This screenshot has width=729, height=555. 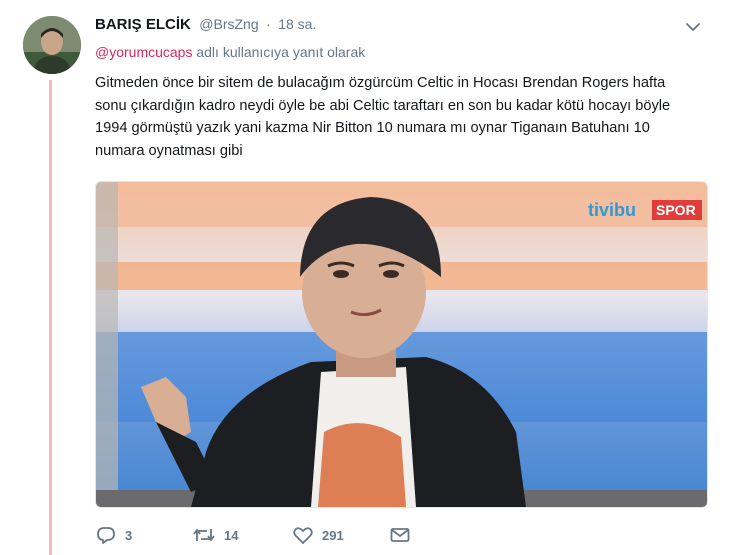 I want to click on user-handle: @BrsZng, so click(x=228, y=24).